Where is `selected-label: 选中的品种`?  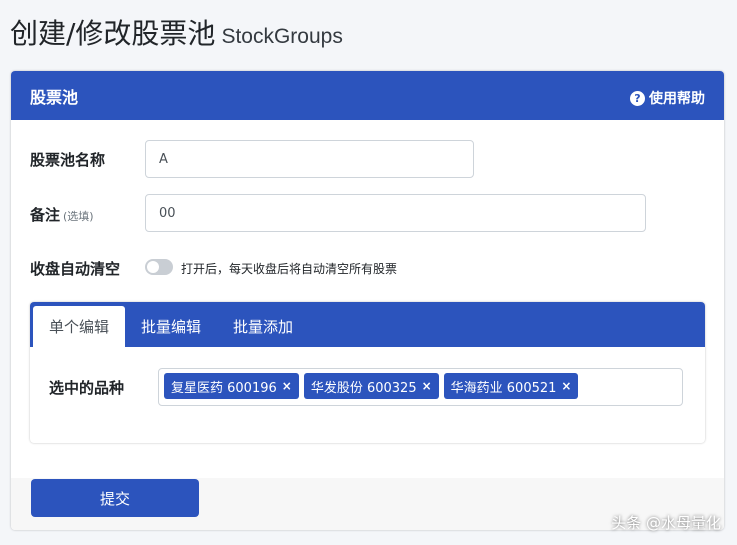
selected-label: 选中的品种 is located at coordinates (87, 388).